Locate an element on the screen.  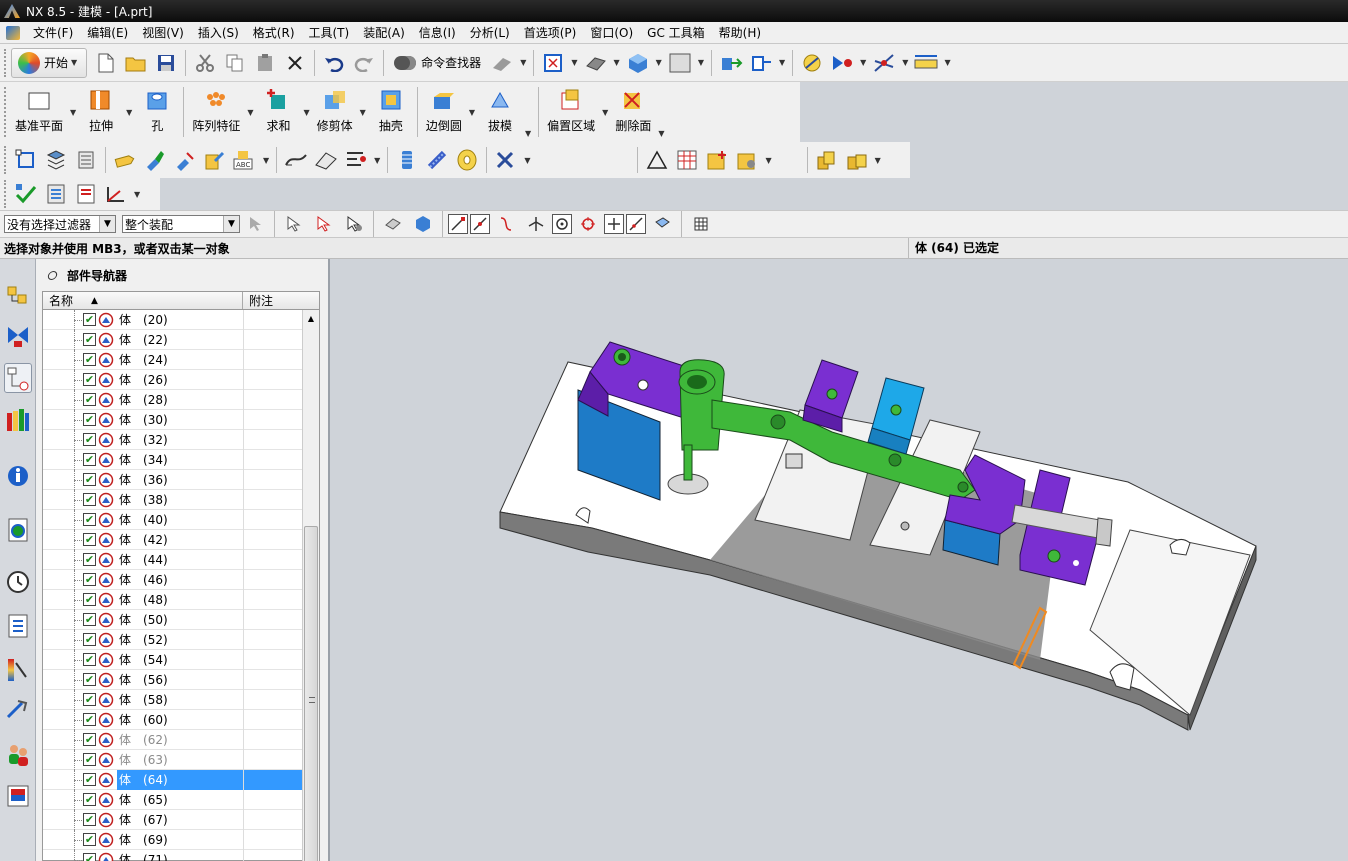
washer-button is located at coordinates (467, 160).